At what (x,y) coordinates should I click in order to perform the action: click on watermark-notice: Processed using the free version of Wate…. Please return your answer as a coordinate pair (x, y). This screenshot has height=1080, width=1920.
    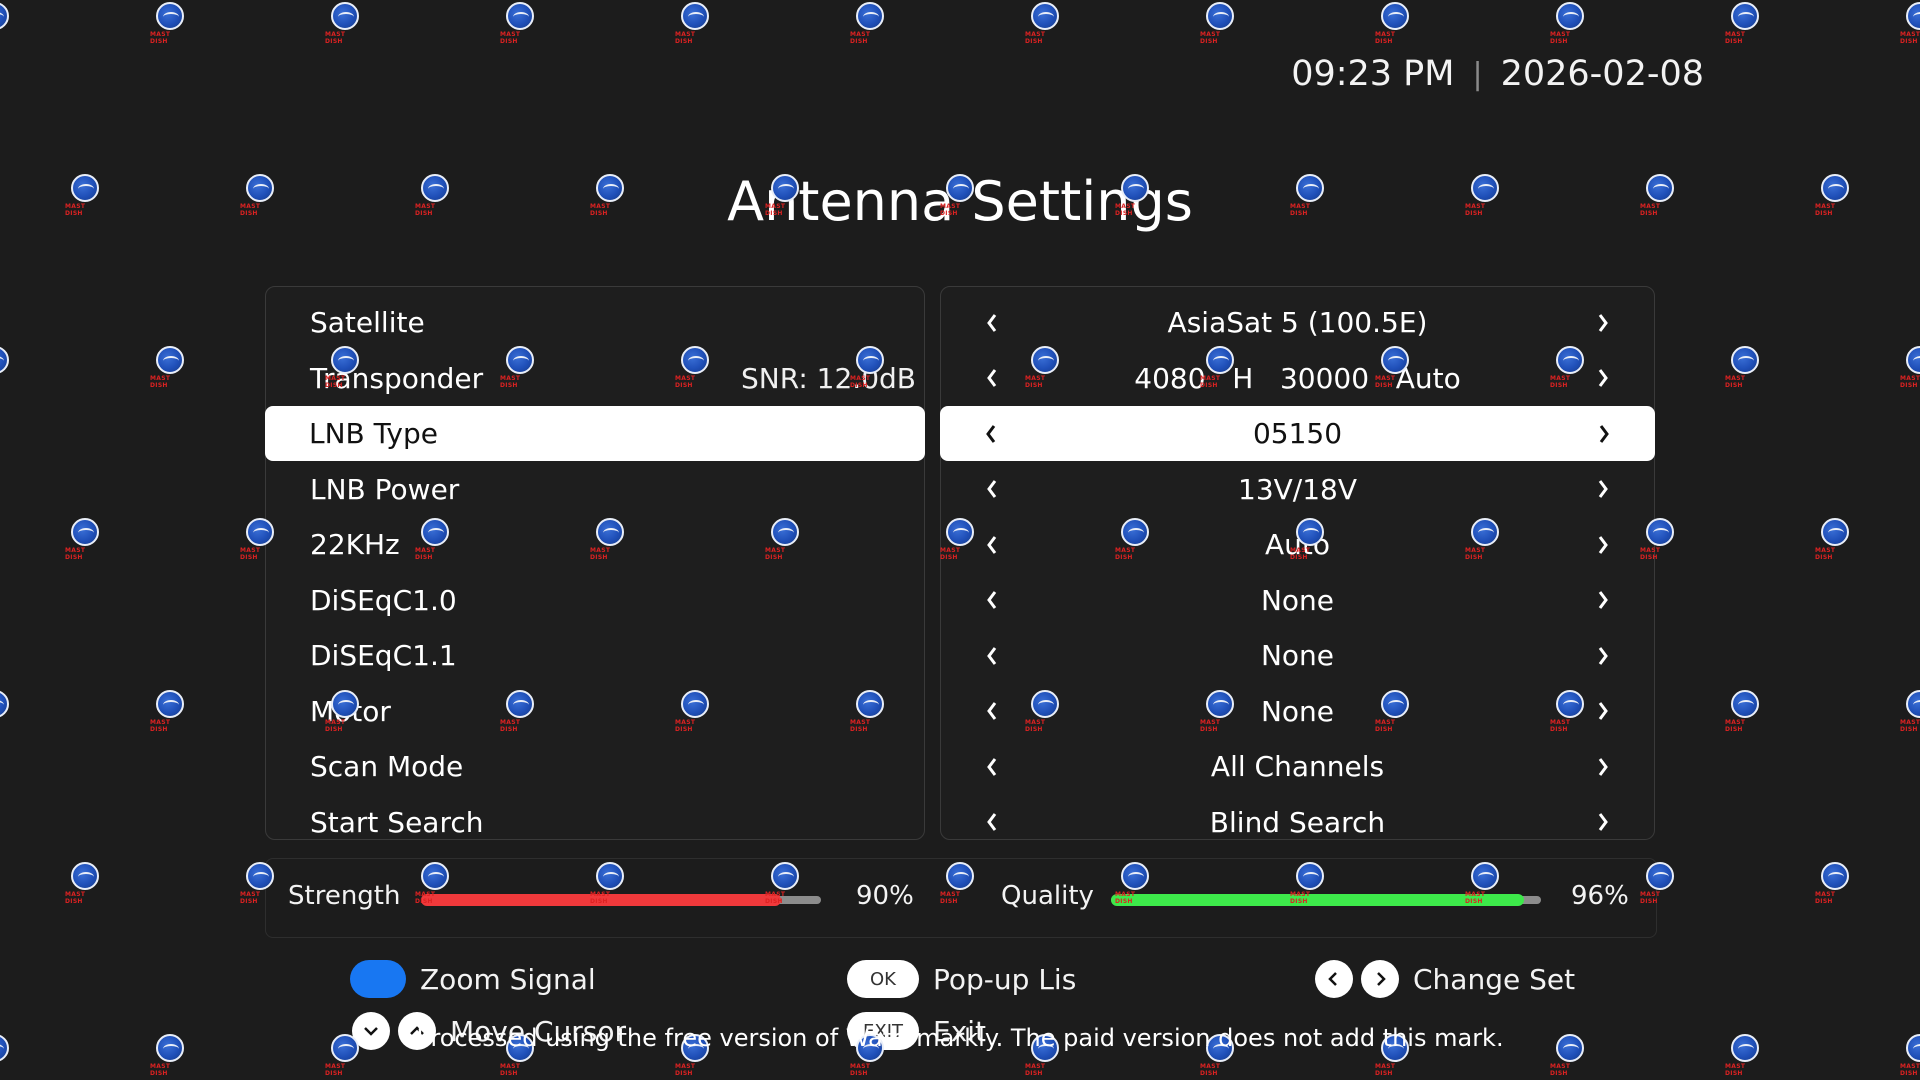
    Looking at the image, I should click on (960, 1038).